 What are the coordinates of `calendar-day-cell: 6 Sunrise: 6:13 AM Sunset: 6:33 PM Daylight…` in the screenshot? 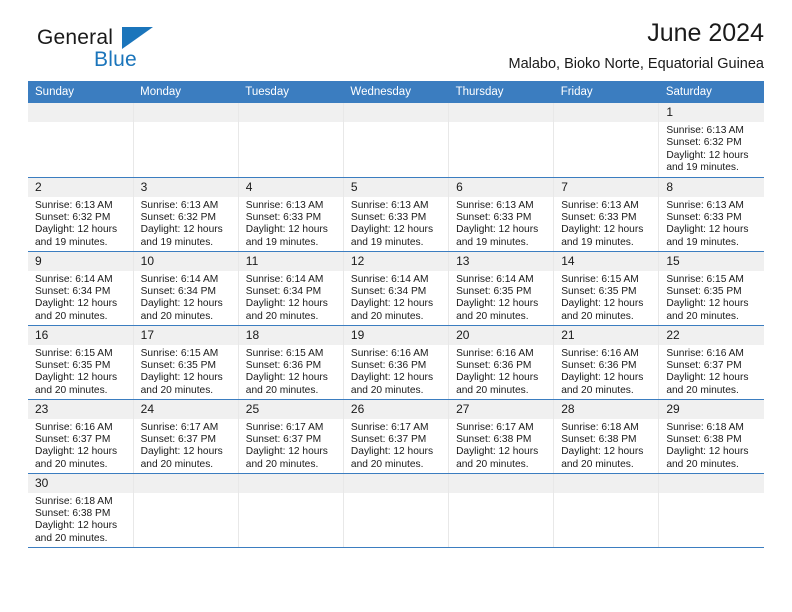 It's located at (501, 214).